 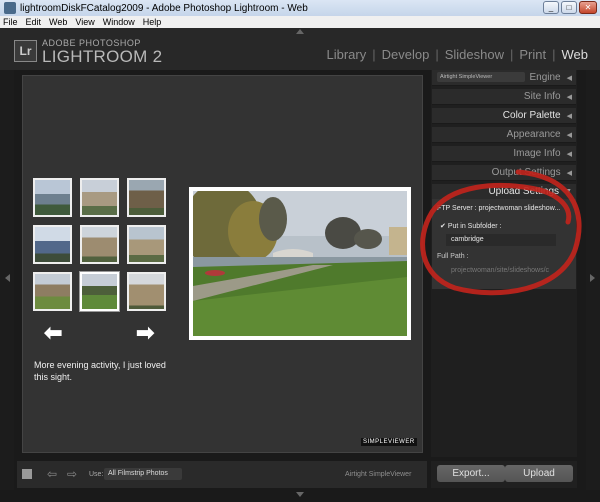 I want to click on subfolder-input: cambridge, so click(x=501, y=240).